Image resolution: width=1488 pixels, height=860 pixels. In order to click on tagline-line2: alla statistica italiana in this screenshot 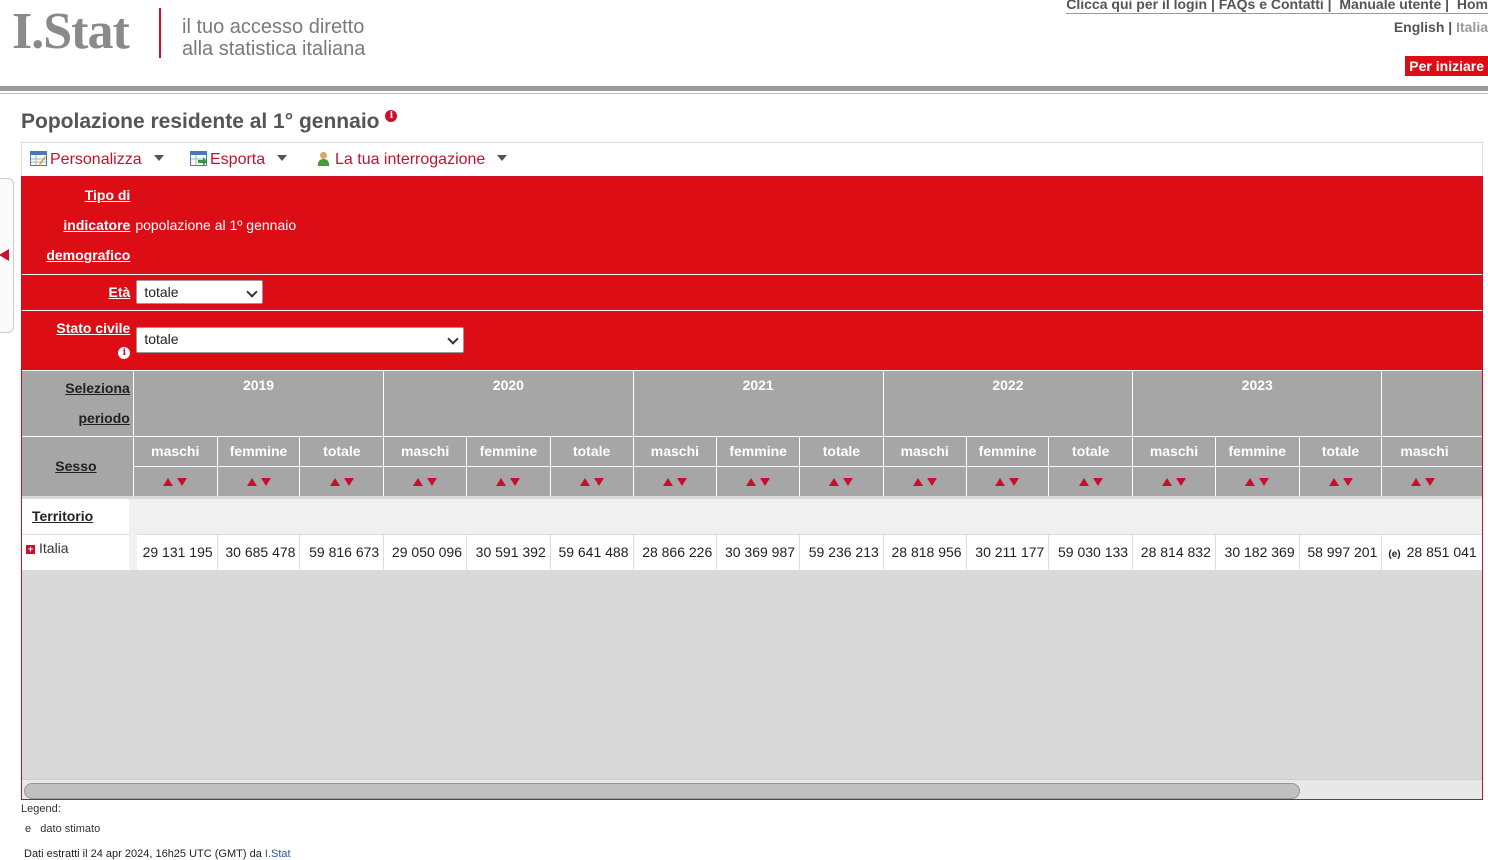, I will do `click(274, 49)`.